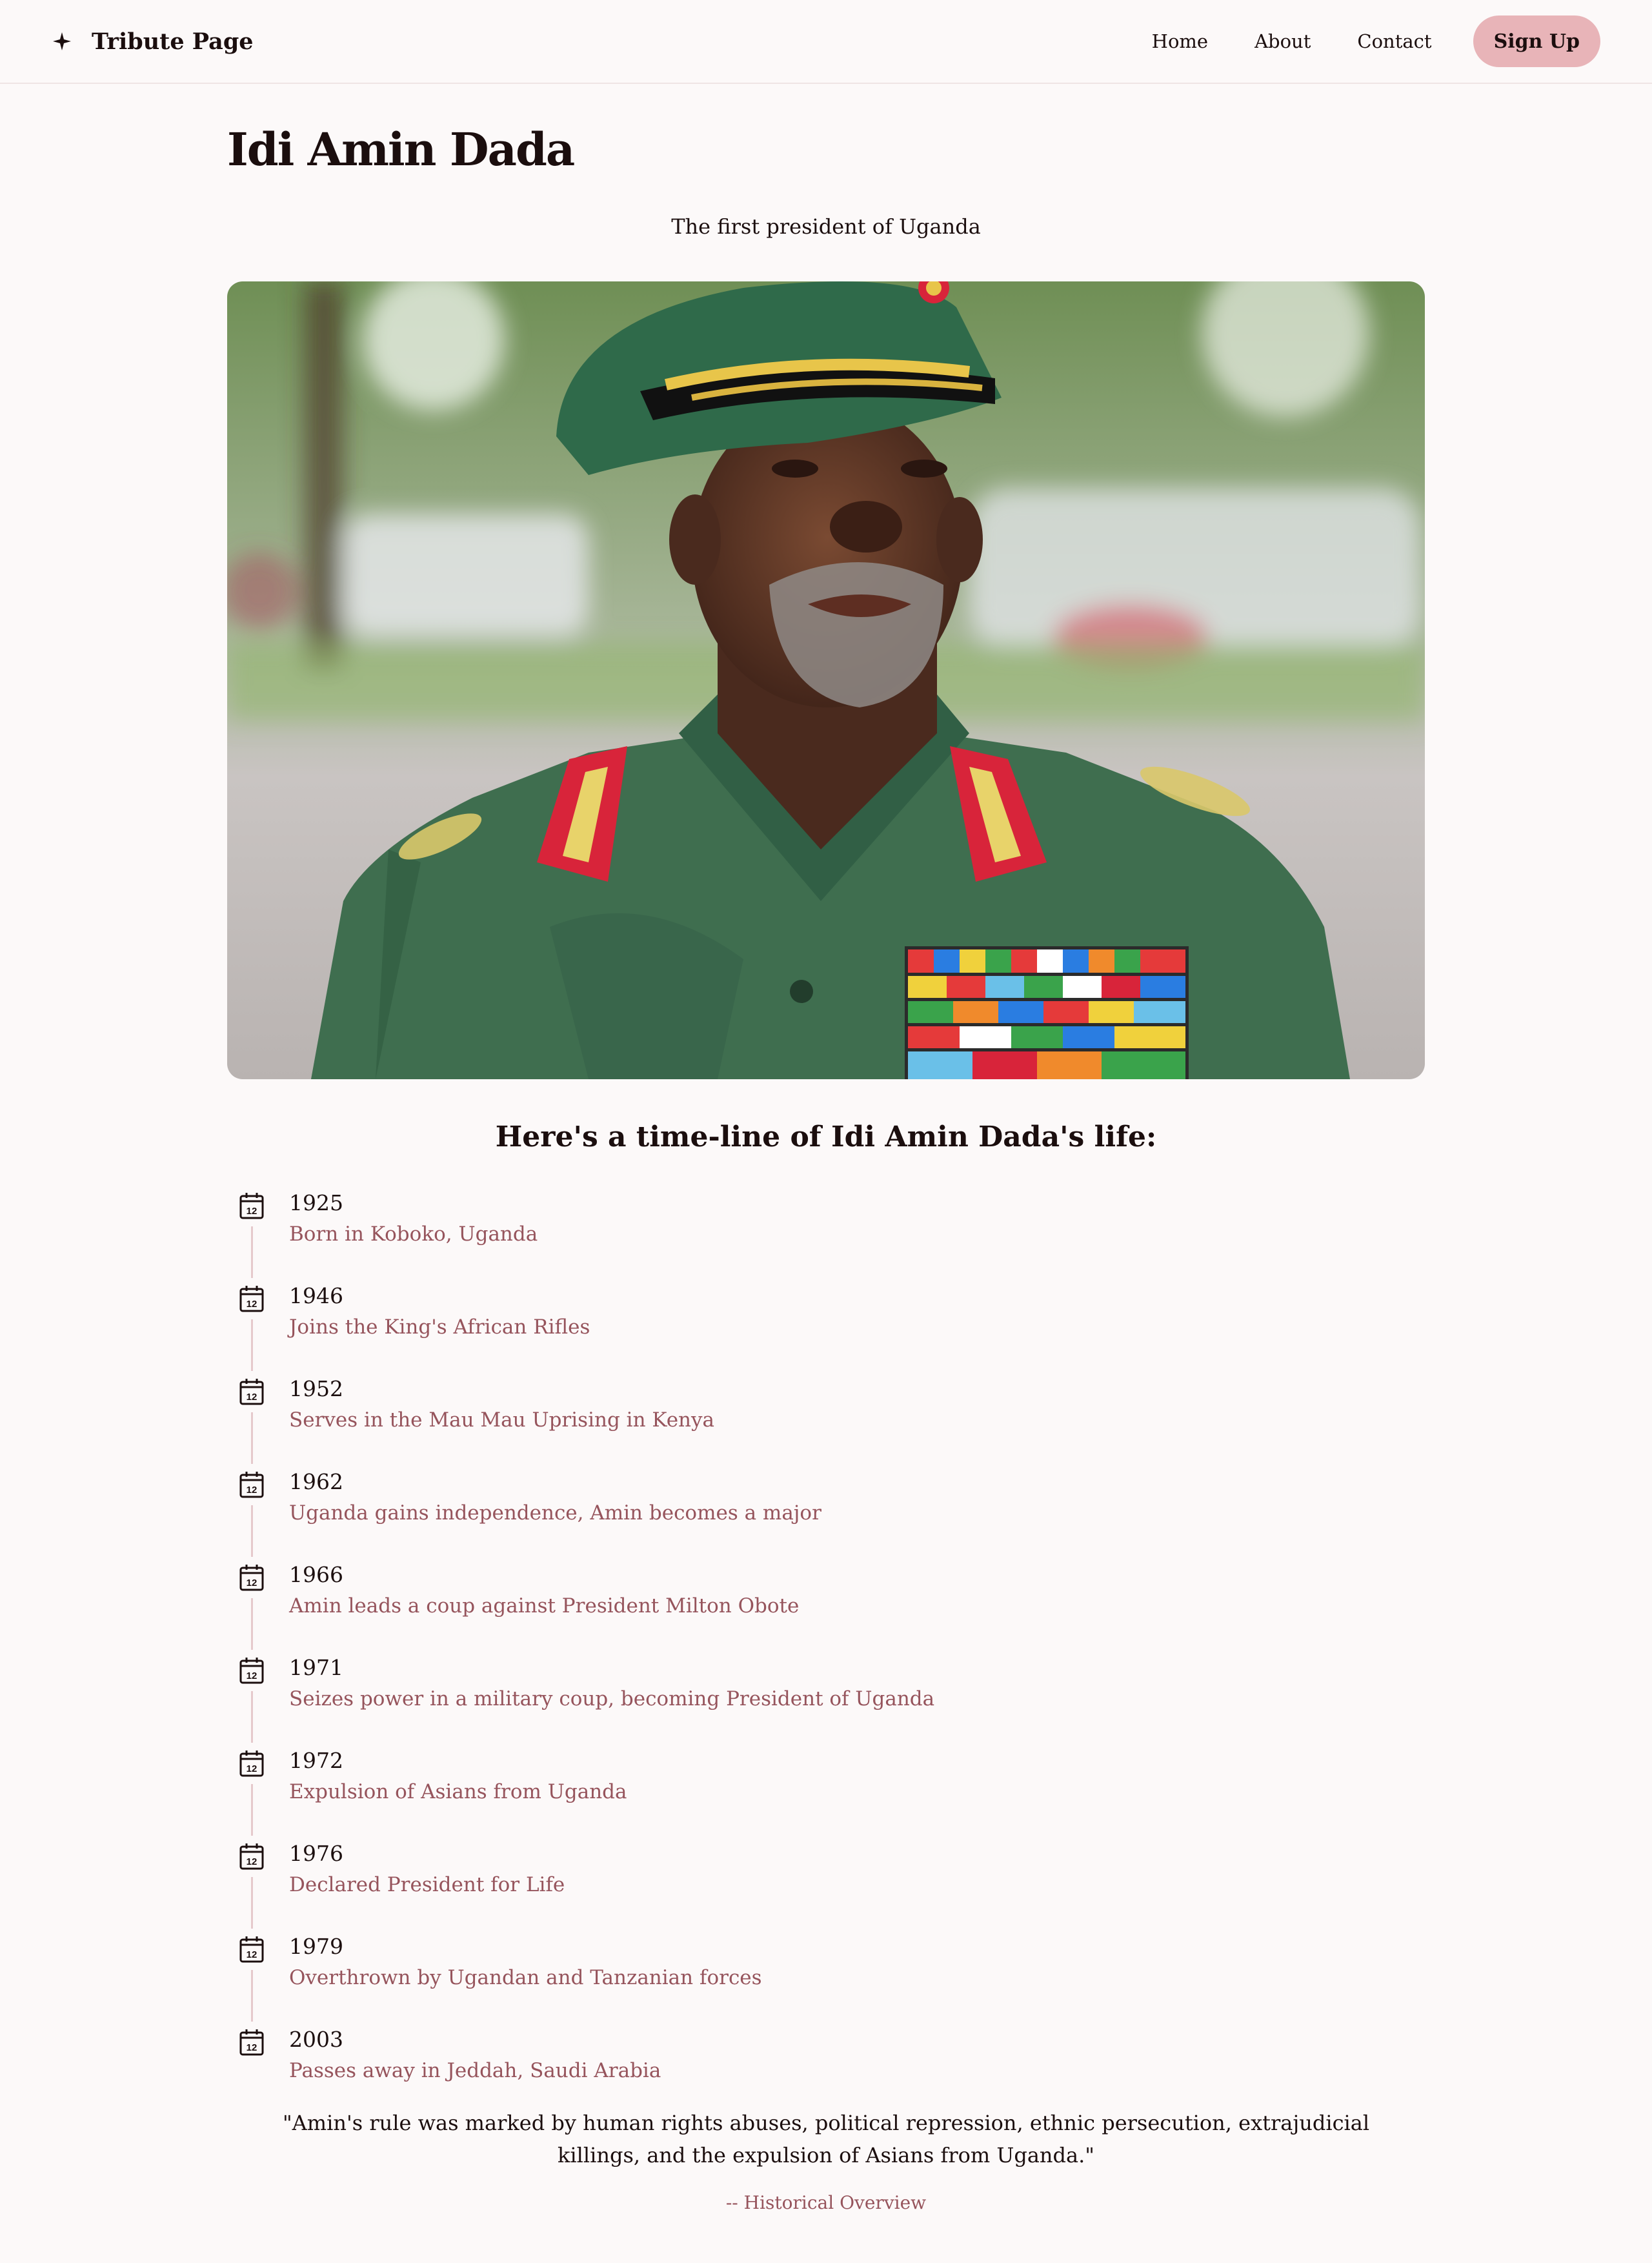  Describe the element at coordinates (1394, 41) in the screenshot. I see `nav-link-contact: Contact` at that location.